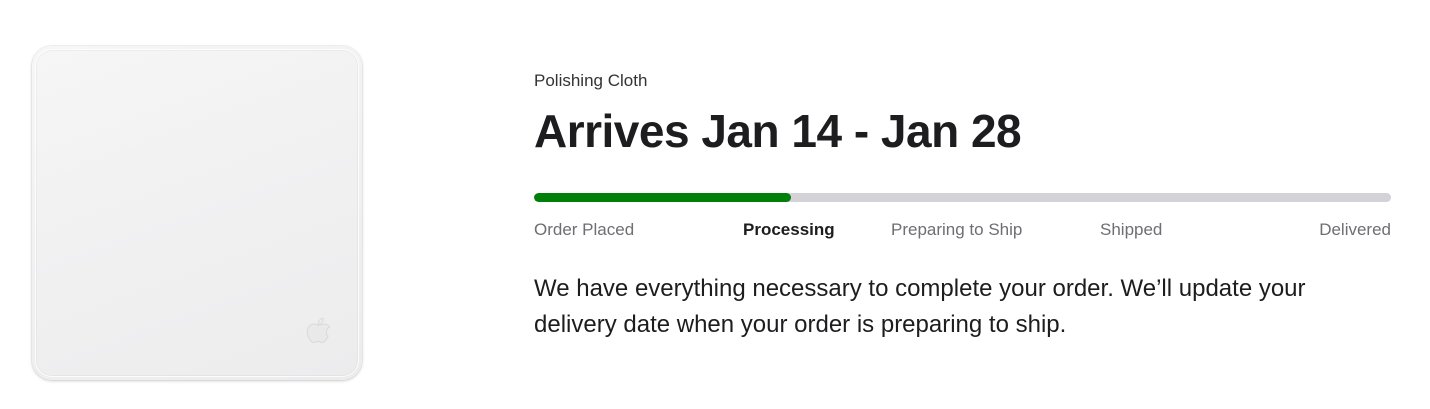  What do you see at coordinates (591, 80) in the screenshot?
I see `product-name: Polishing Cloth` at bounding box center [591, 80].